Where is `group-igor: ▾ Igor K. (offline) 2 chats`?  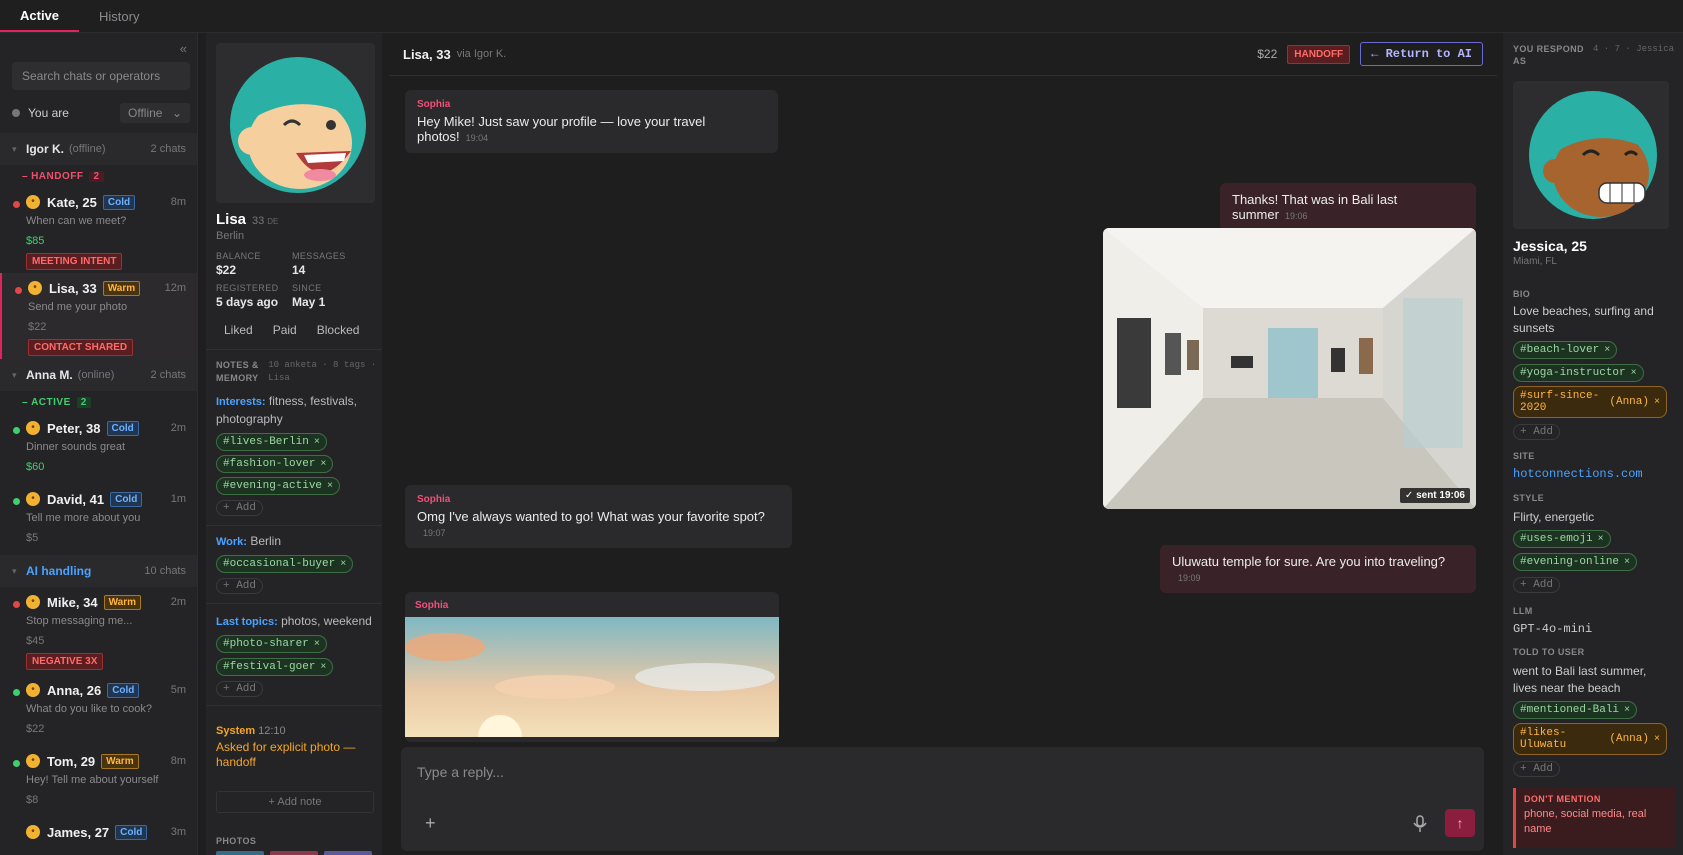
group-igor: ▾ Igor K. (offline) 2 chats is located at coordinates (98, 149).